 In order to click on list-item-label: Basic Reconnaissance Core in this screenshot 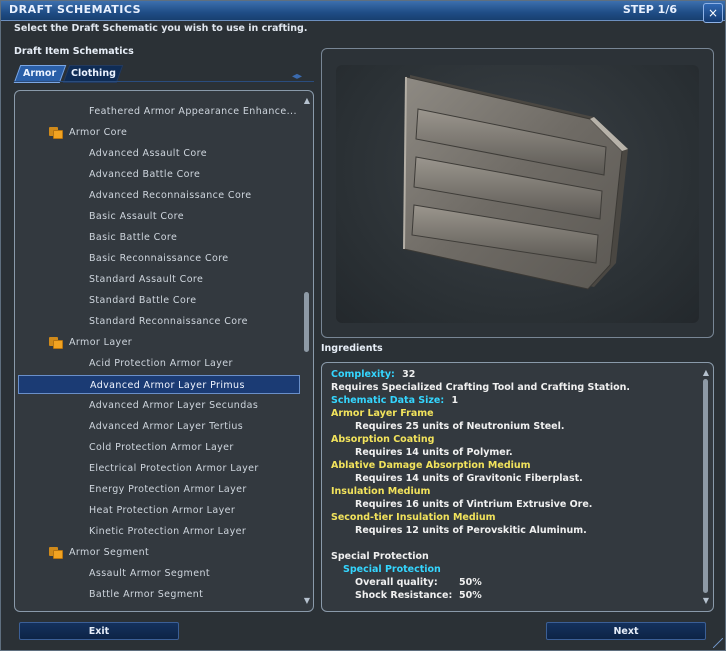, I will do `click(159, 258)`.